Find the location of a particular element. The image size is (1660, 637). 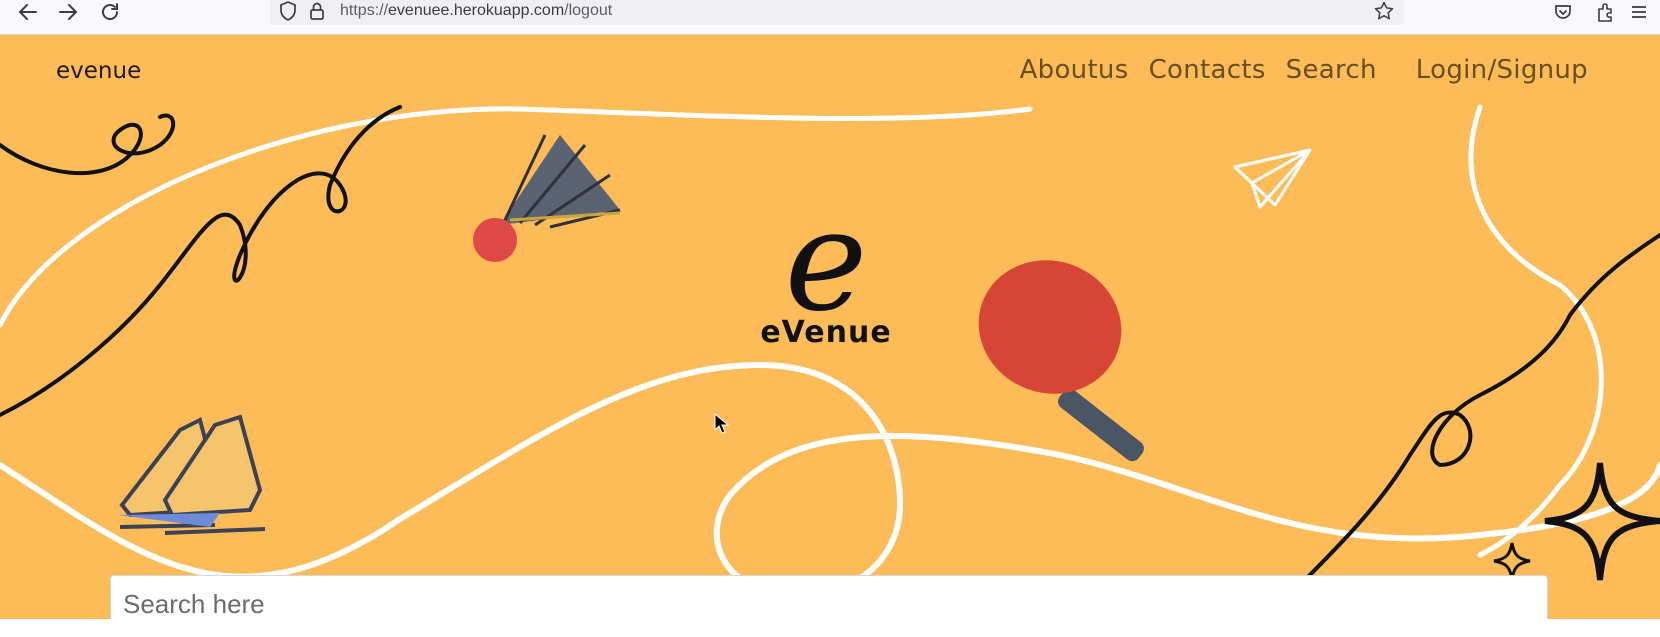

hero-logo-name: eVenue is located at coordinates (826, 332).